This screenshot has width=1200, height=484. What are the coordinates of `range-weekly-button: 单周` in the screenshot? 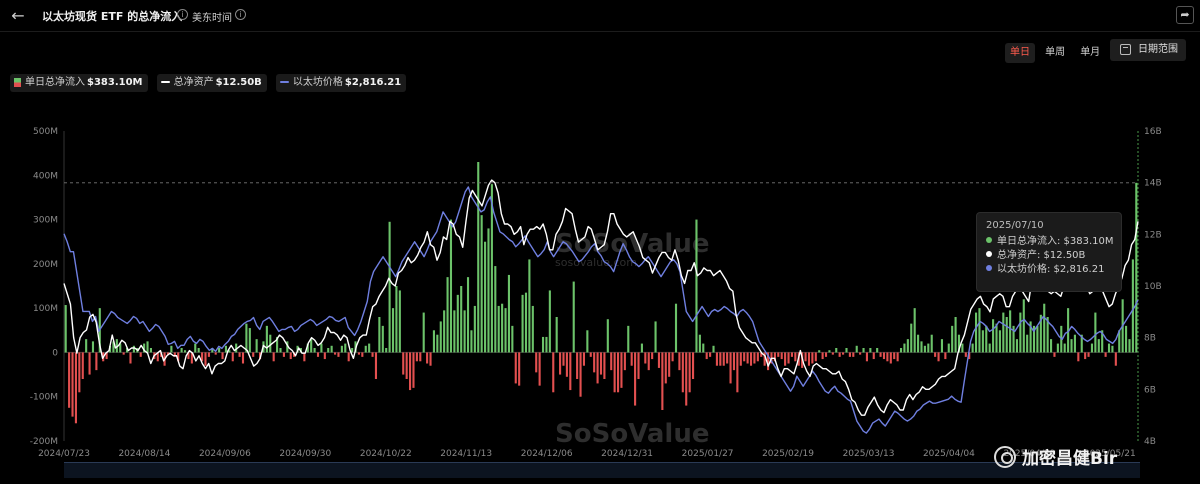 It's located at (1055, 53).